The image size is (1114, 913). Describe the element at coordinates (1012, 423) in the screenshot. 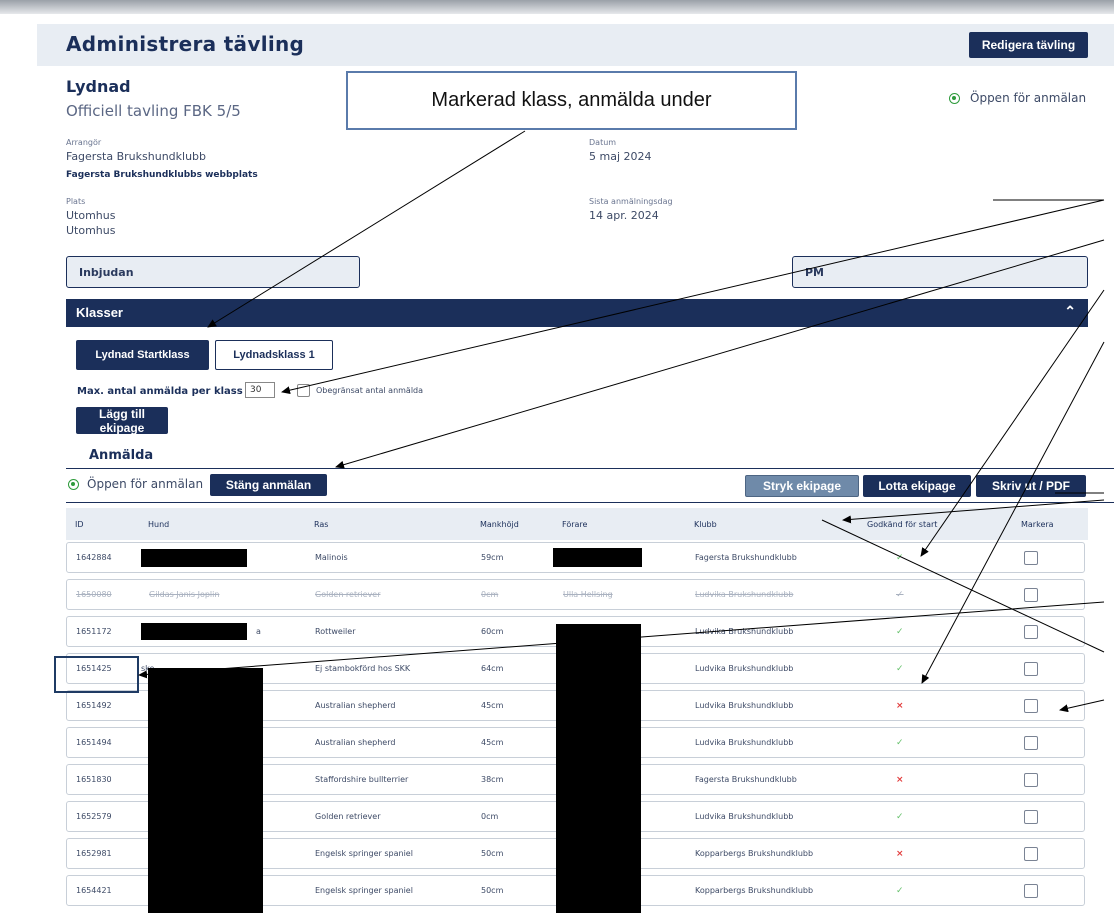

I see `arrow-to-approved-check` at that location.